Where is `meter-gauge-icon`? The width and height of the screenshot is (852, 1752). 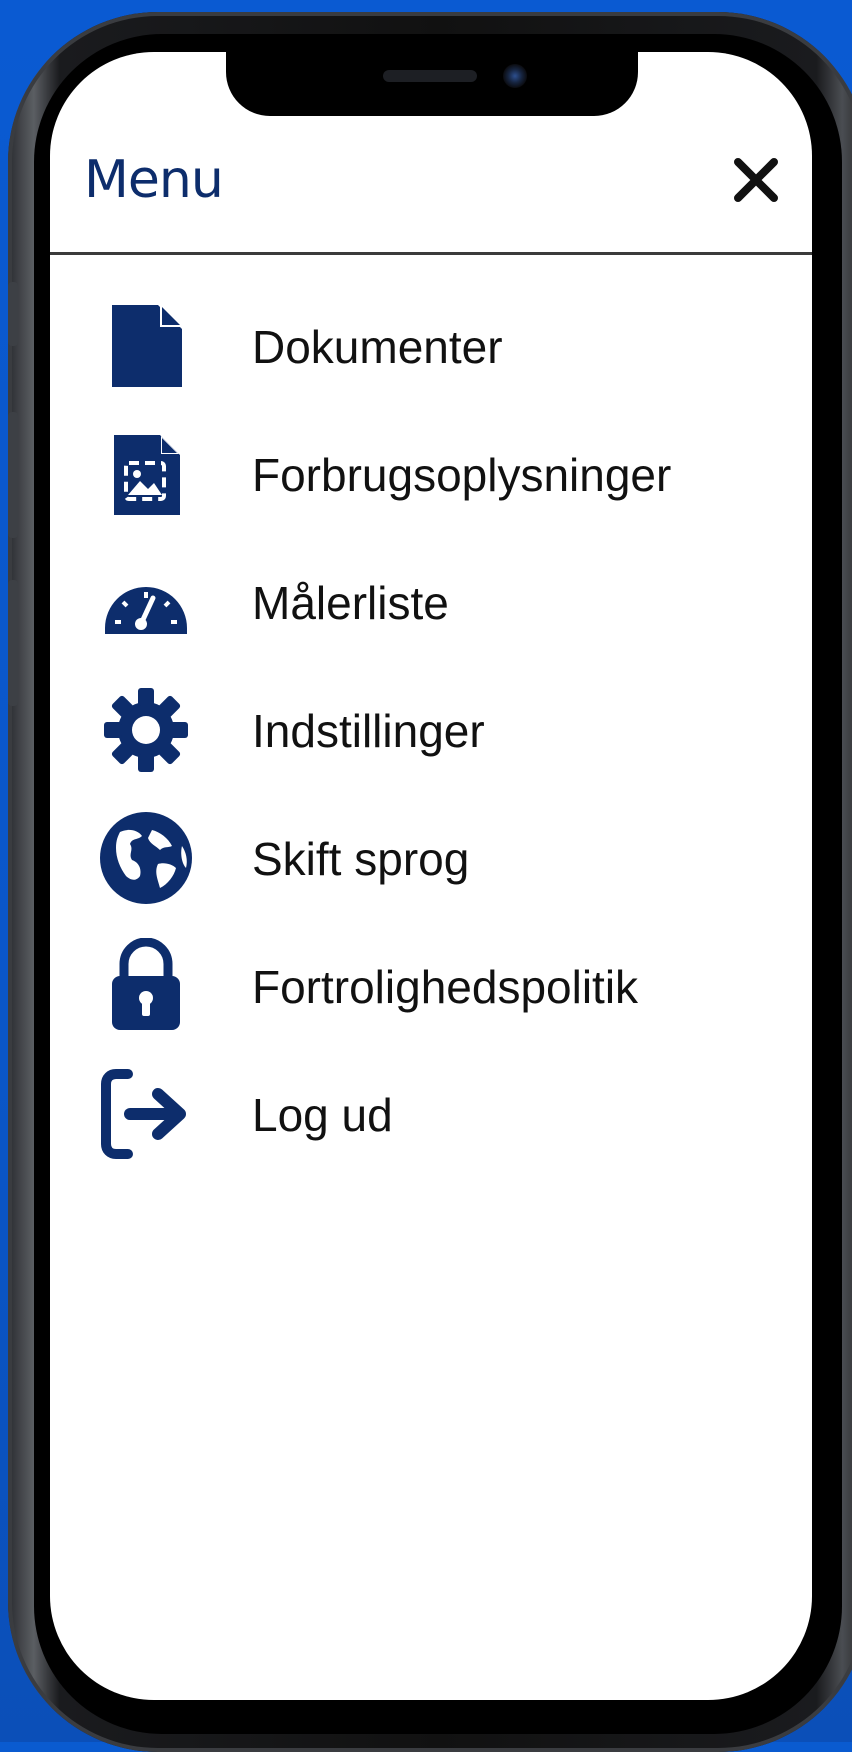 meter-gauge-icon is located at coordinates (146, 602).